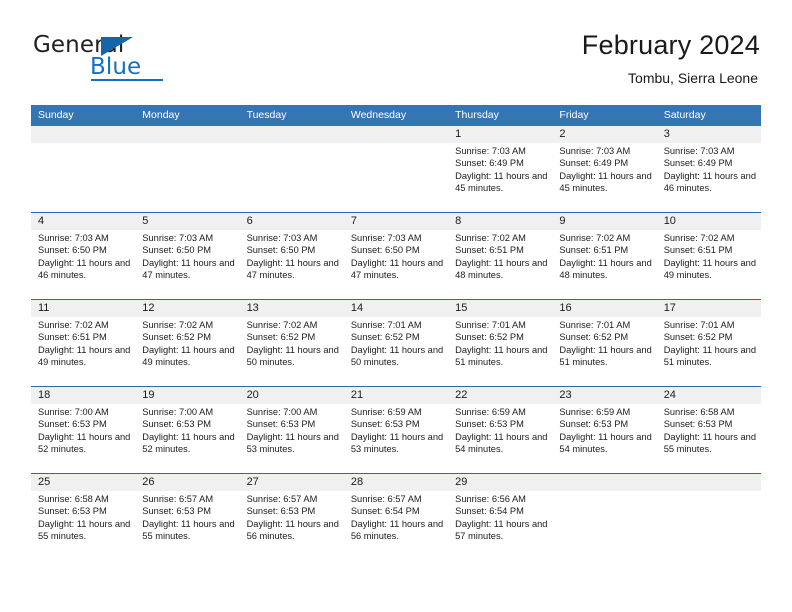 The height and width of the screenshot is (612, 792). I want to click on day-number: 29, so click(461, 482).